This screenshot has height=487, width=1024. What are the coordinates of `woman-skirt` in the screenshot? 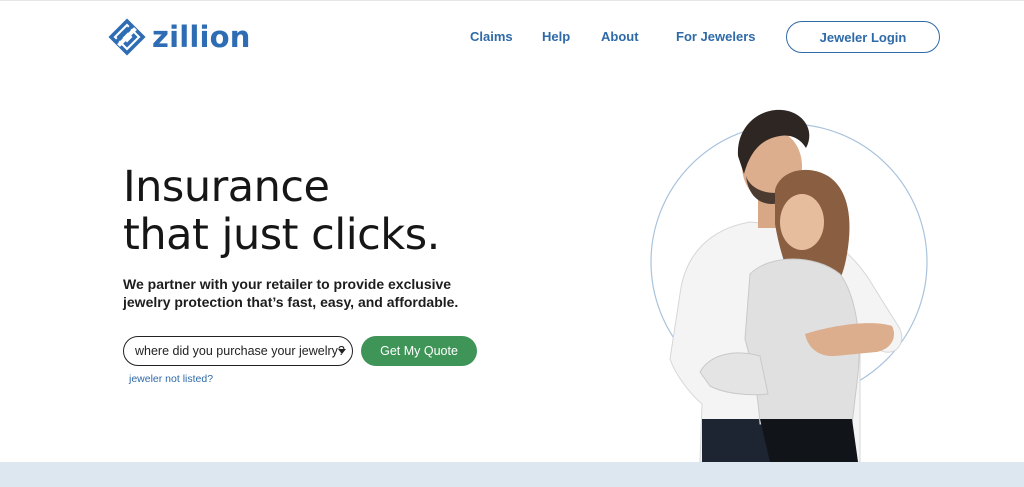 It's located at (809, 440).